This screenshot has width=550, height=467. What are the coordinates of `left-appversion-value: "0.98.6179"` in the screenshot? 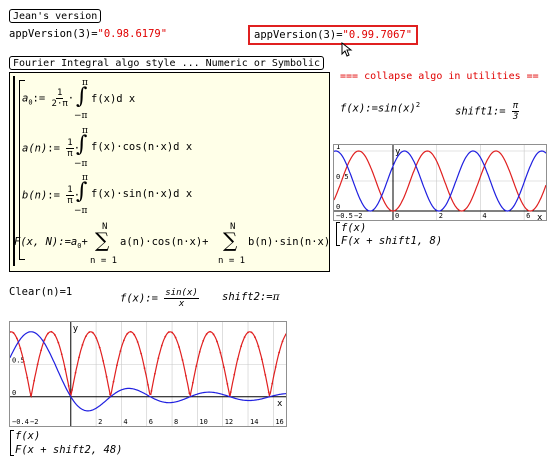 It's located at (132, 34).